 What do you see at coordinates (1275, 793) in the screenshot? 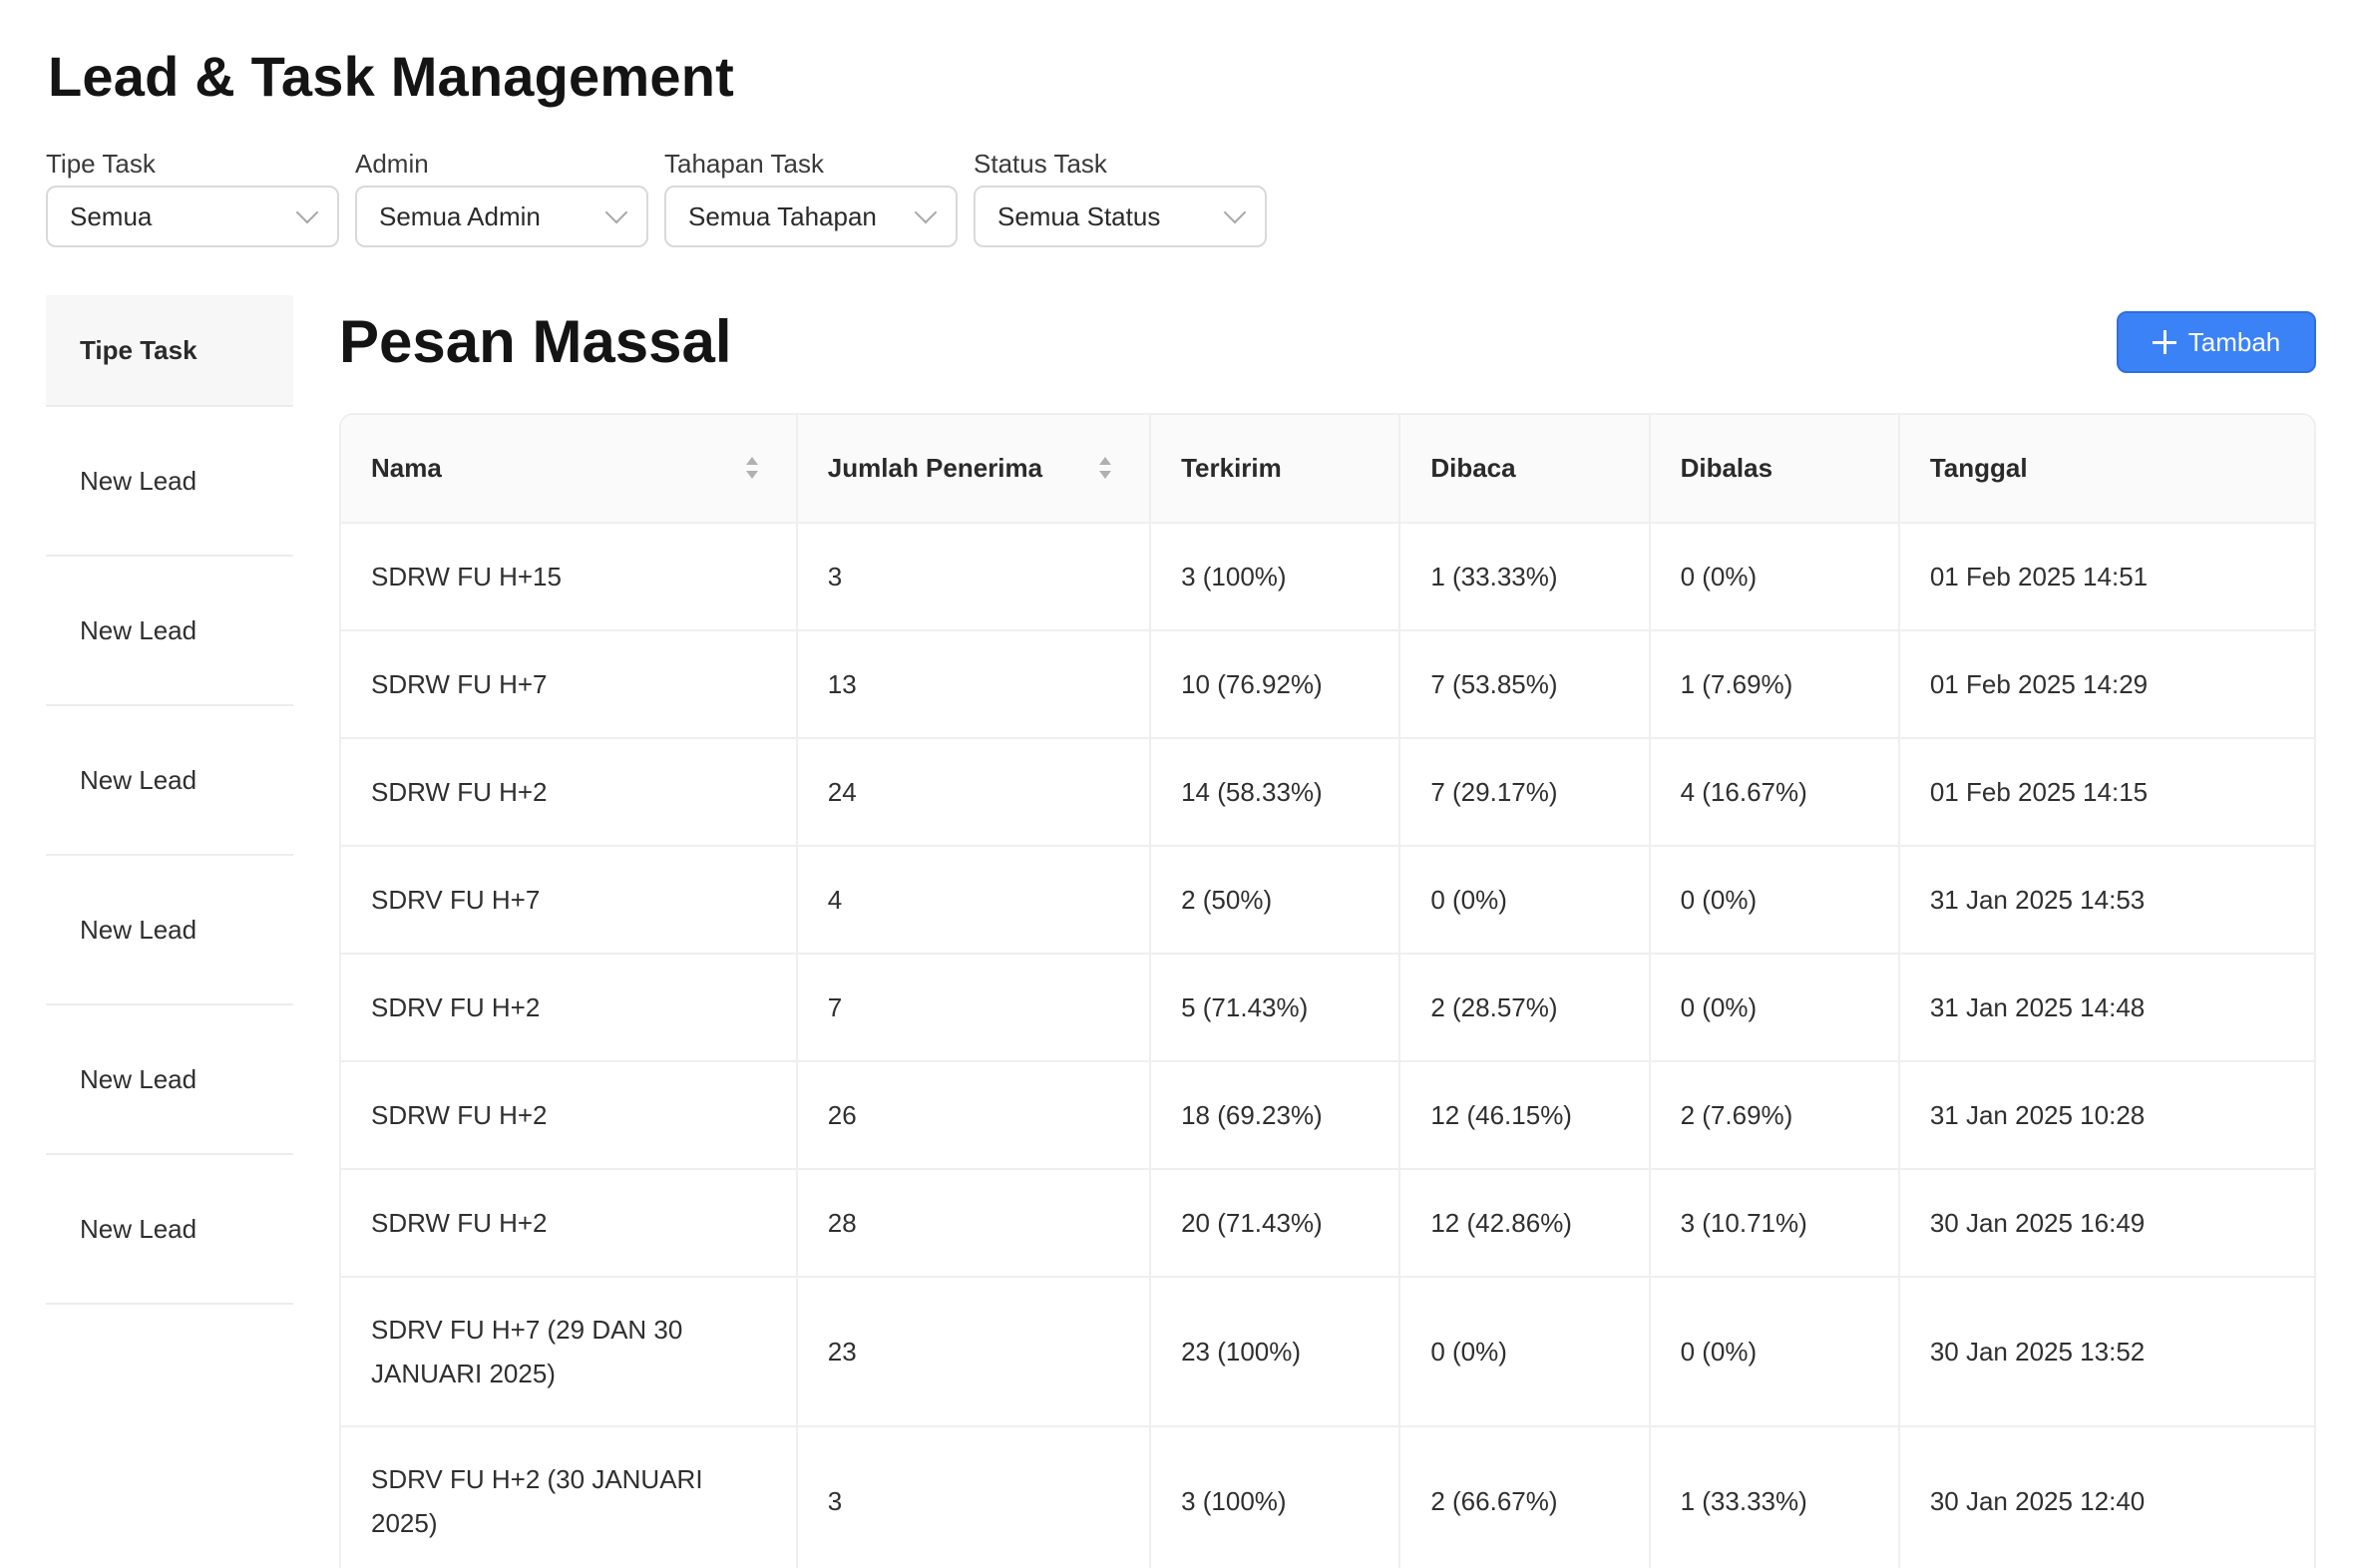
I see `cell-terkirim: 14 (58.33%)` at bounding box center [1275, 793].